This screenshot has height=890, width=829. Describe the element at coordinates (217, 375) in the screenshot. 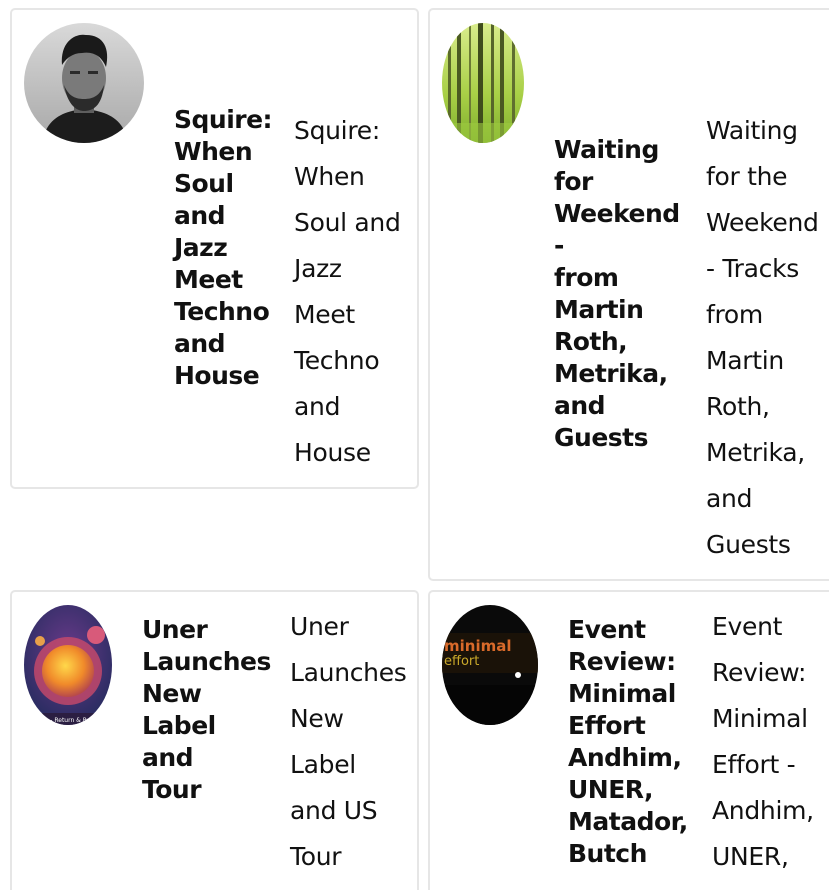

I see `title-line: House` at that location.